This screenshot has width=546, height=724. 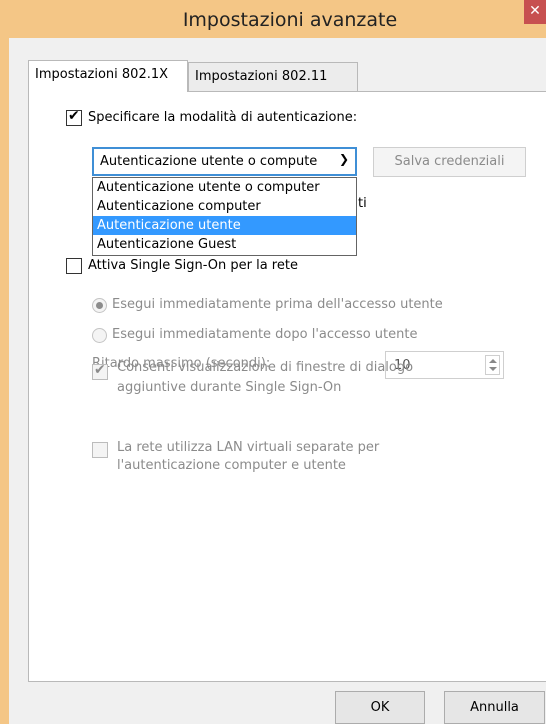 I want to click on sso-before-logon-radio, so click(x=99, y=305).